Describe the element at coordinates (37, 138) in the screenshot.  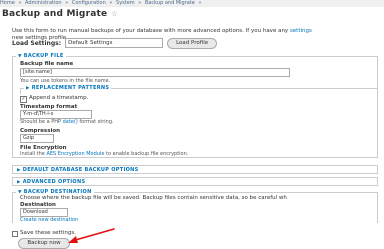
I see `compression-select: Gzip` at that location.